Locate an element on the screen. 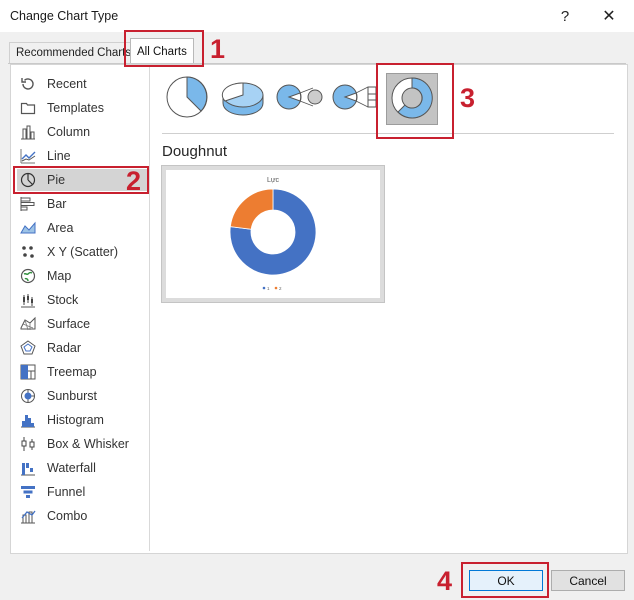 The image size is (634, 600). chart-preview: Lực 1 2 is located at coordinates (273, 234).